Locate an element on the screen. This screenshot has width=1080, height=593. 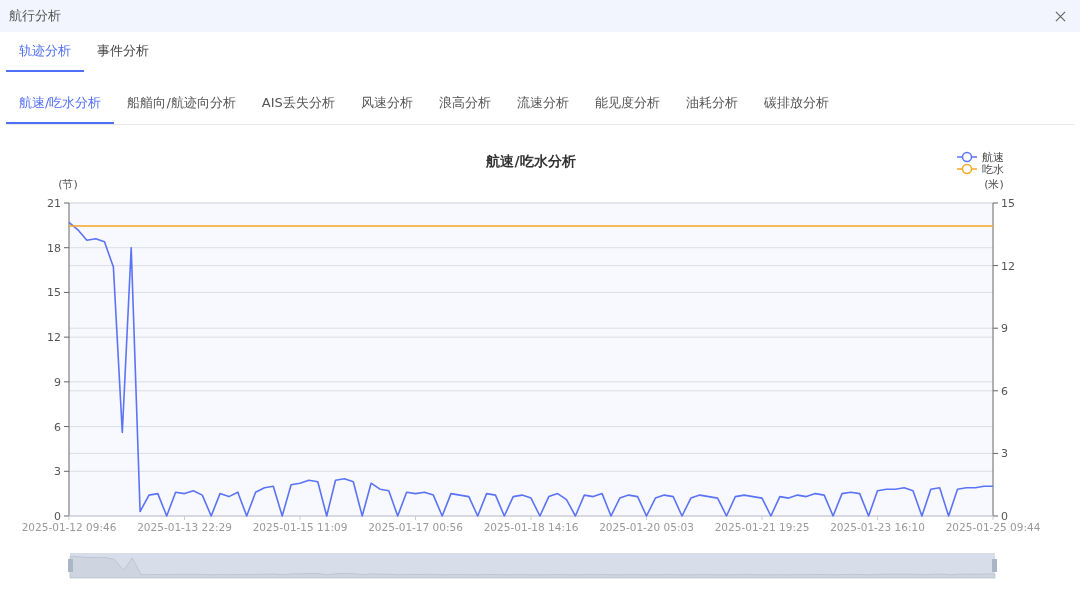
tab: 能见度分析 is located at coordinates (627, 104).